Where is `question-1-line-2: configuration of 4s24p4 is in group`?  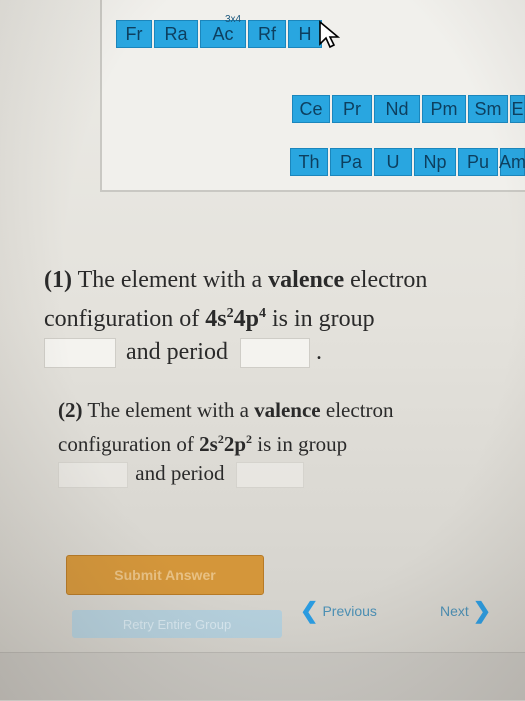
question-1-line-2: configuration of 4s24p4 is in group is located at coordinates (274, 316).